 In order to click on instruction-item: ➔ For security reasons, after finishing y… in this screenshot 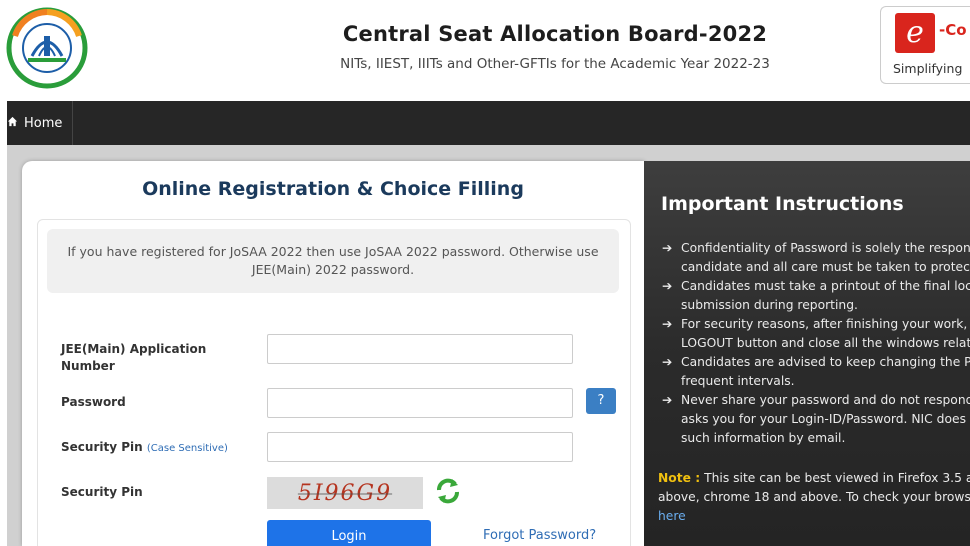, I will do `click(814, 324)`.